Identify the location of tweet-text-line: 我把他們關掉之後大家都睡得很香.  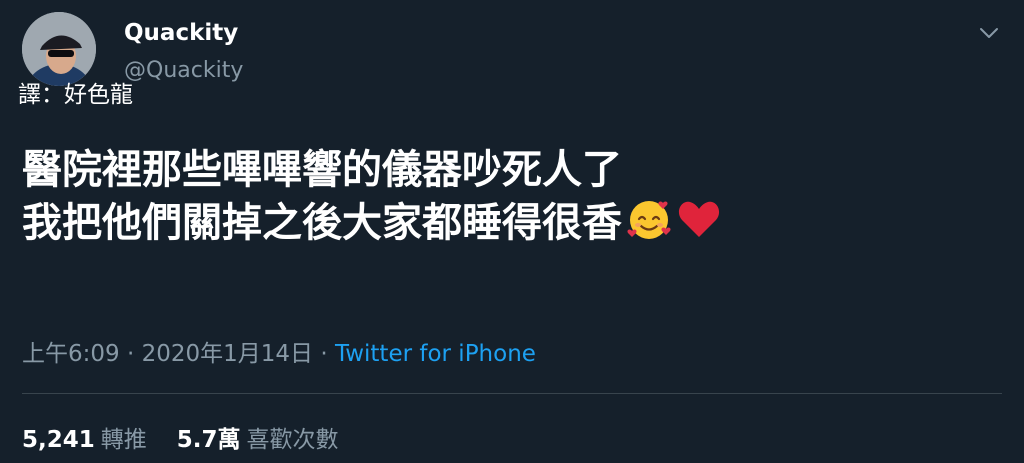
(372, 222).